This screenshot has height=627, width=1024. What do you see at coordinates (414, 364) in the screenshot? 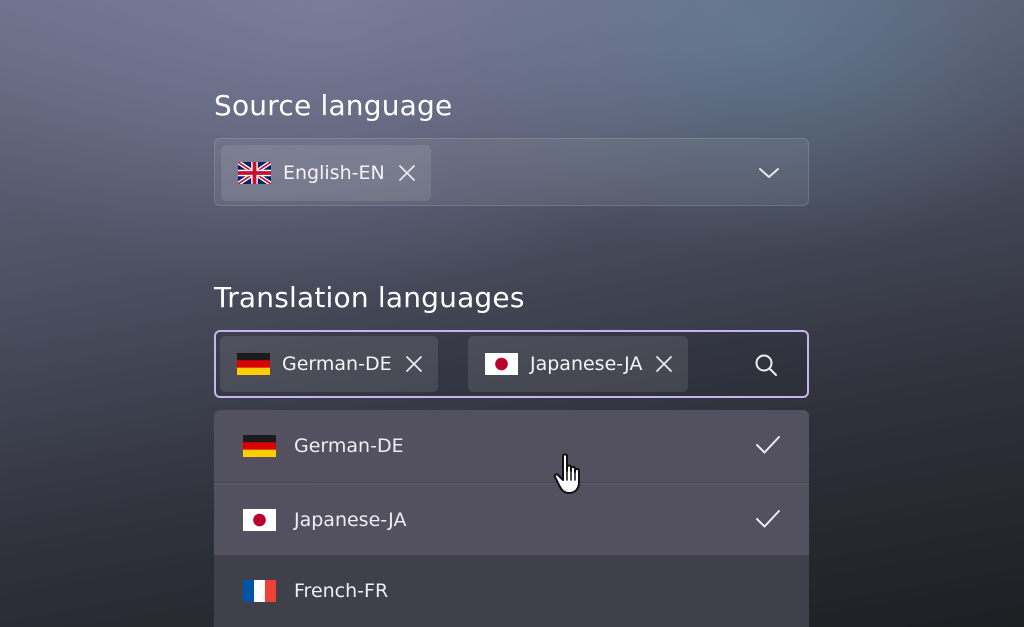
I see `remove-german-icon` at bounding box center [414, 364].